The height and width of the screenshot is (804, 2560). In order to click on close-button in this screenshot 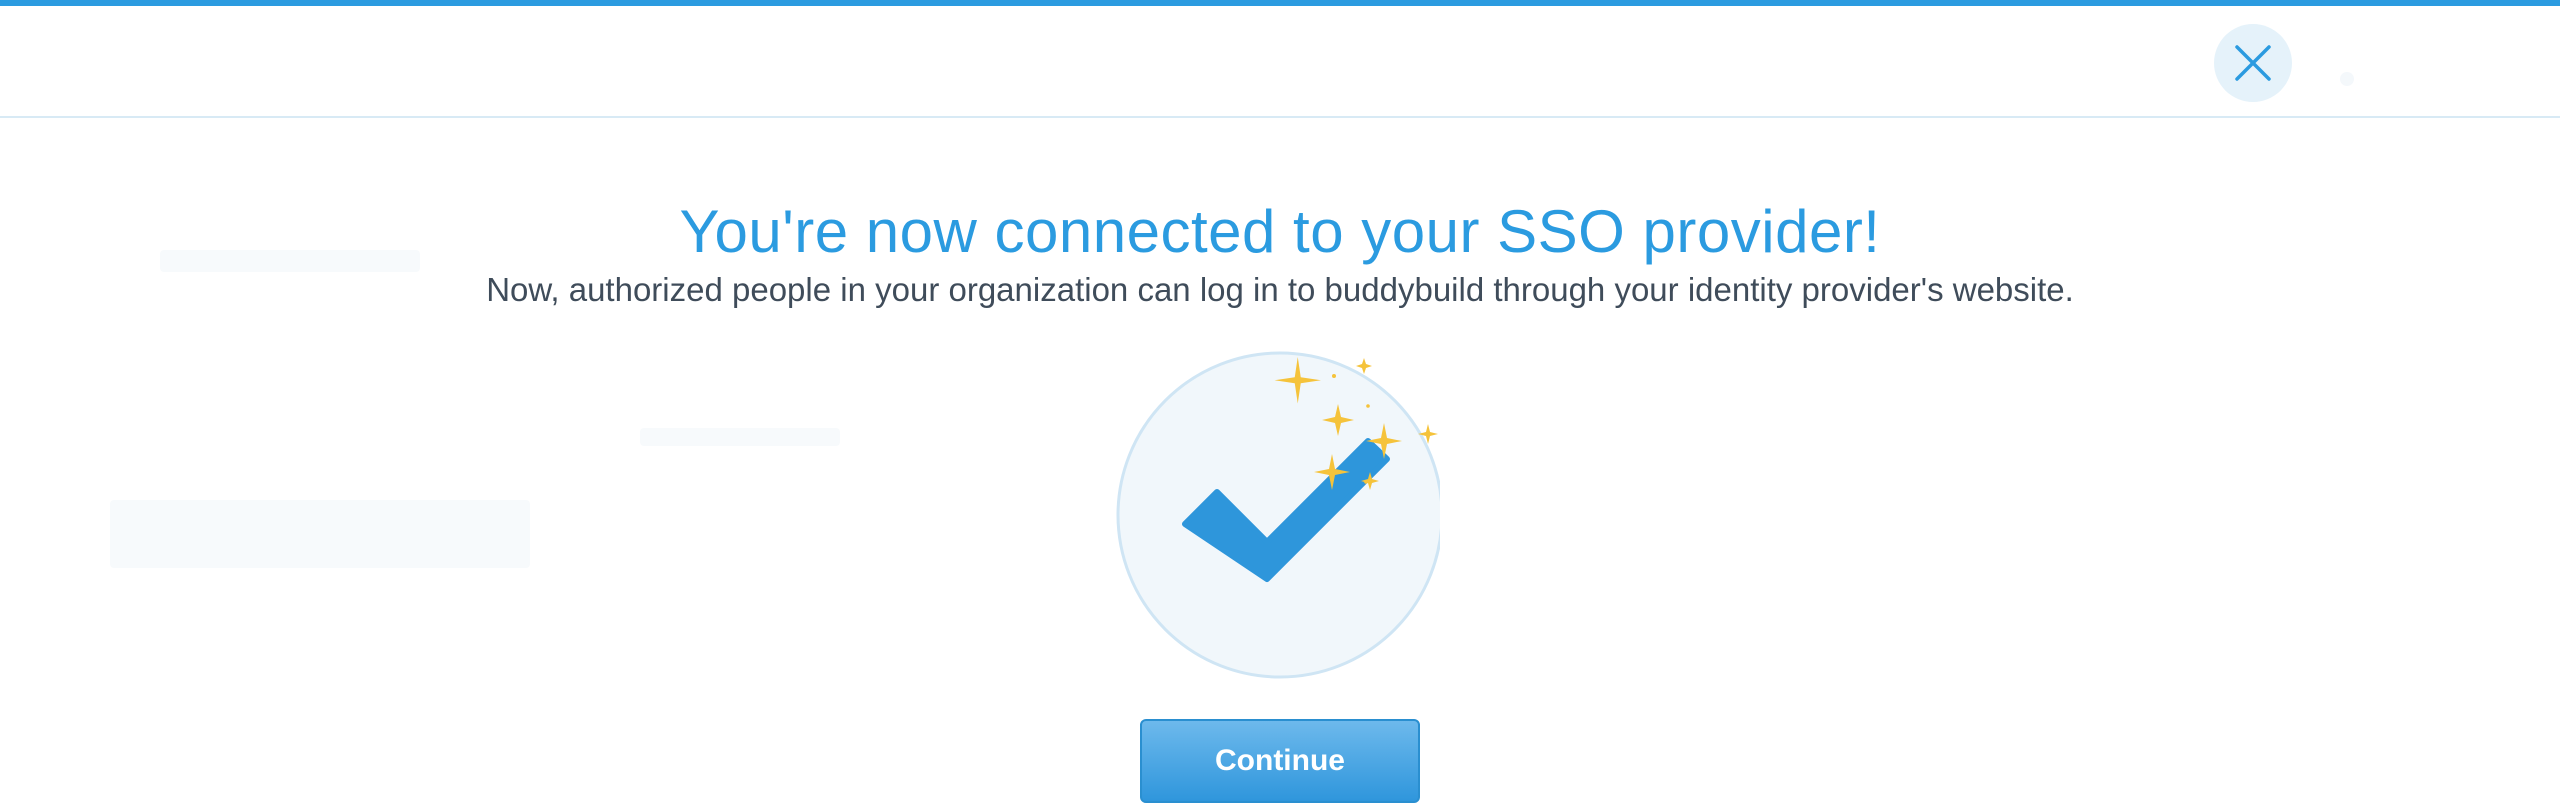, I will do `click(2253, 63)`.